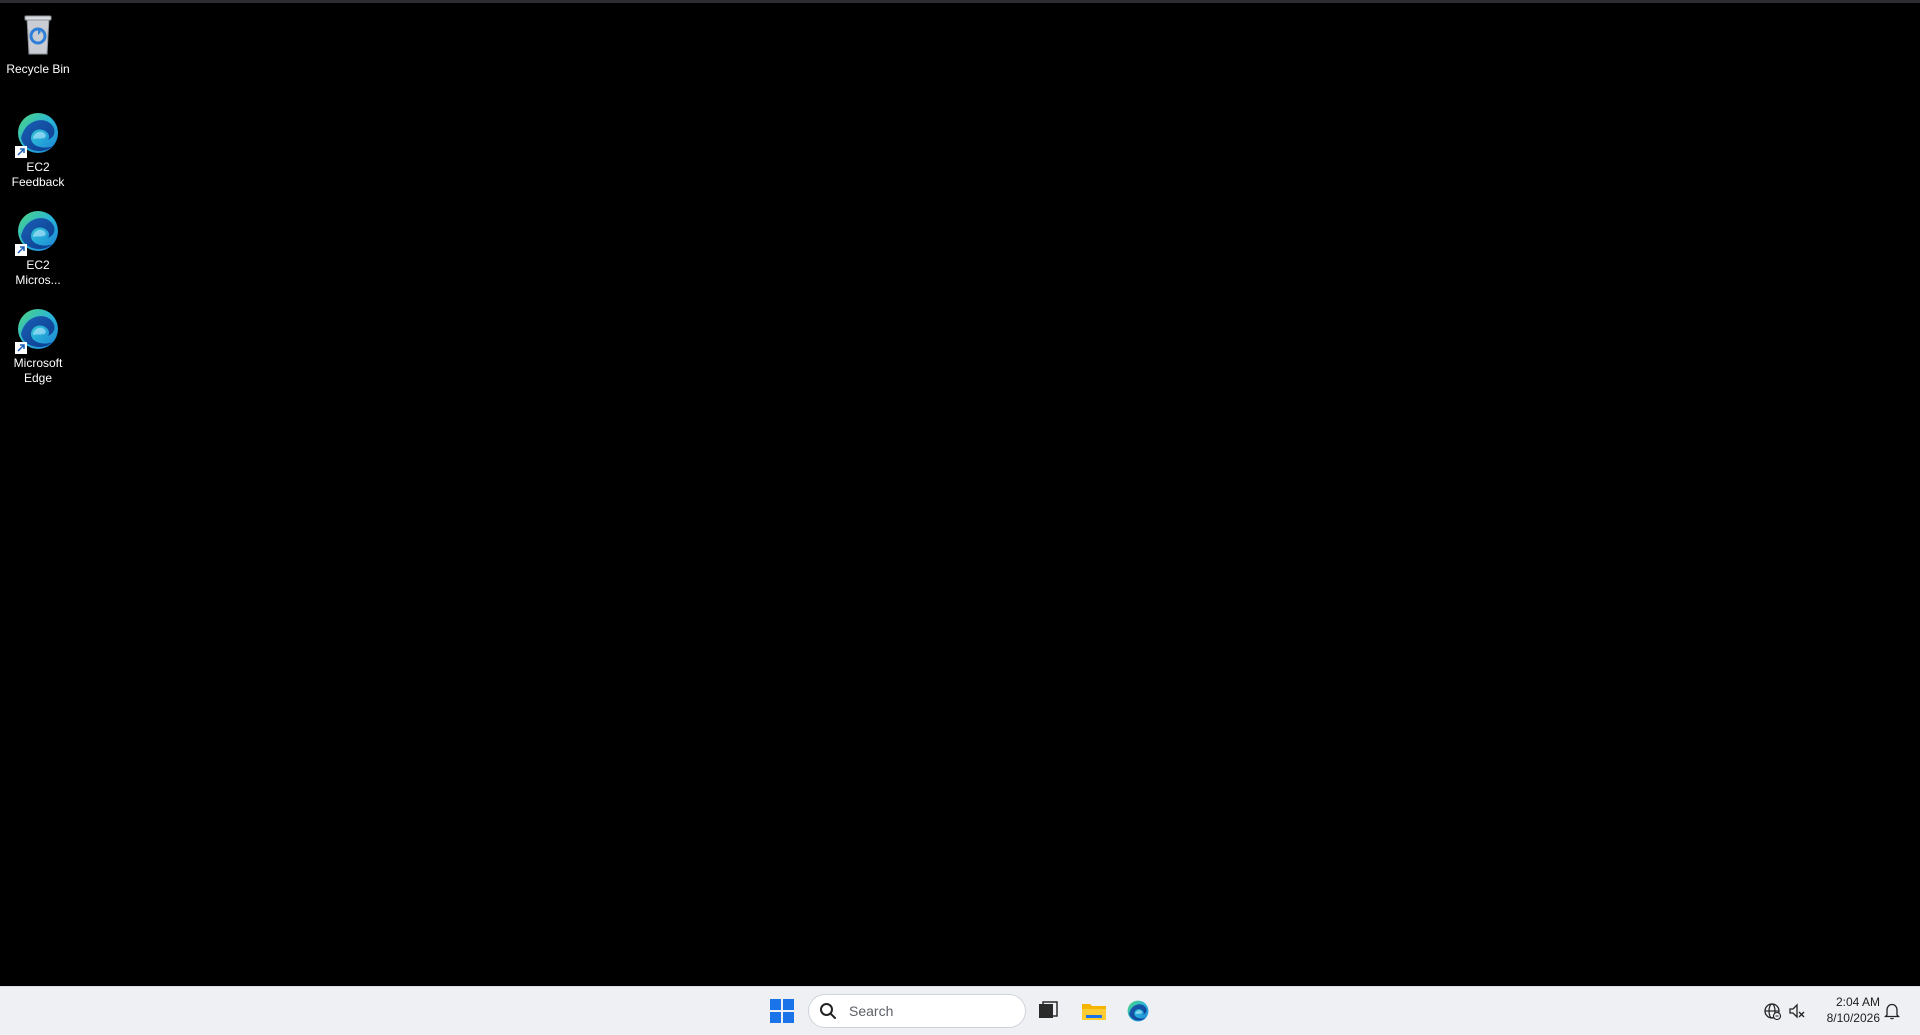  Describe the element at coordinates (960, 1) in the screenshot. I see `window-top-border` at that location.